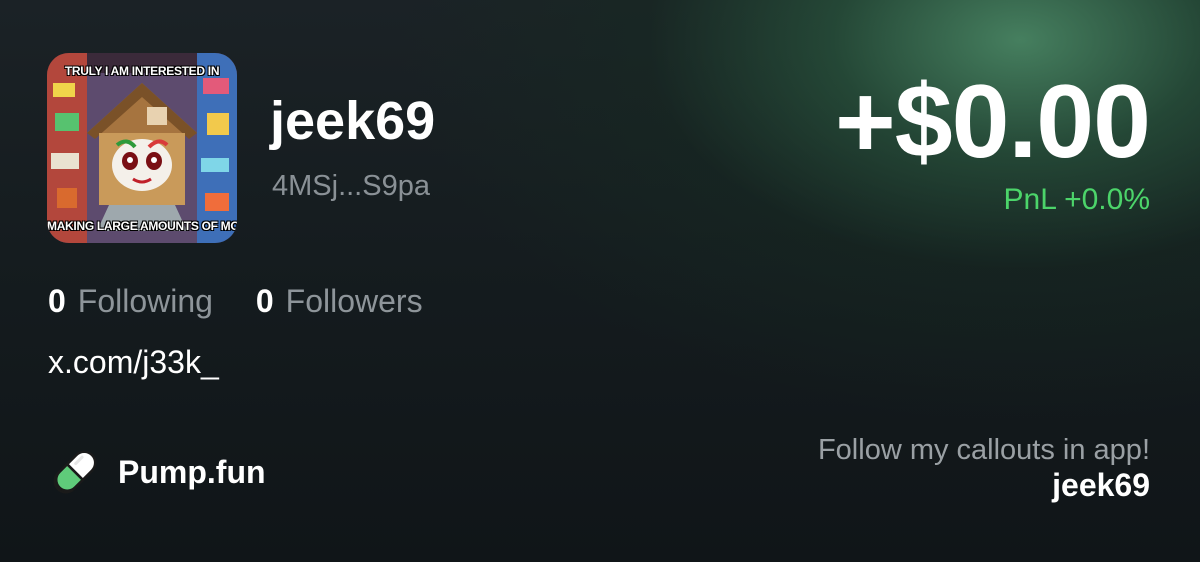 The height and width of the screenshot is (562, 1200). What do you see at coordinates (1077, 199) in the screenshot?
I see `pnl-percent: PnL +0.0%` at bounding box center [1077, 199].